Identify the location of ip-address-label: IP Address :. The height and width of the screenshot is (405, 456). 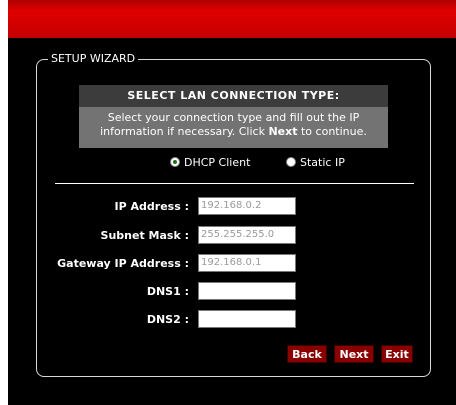
(151, 206).